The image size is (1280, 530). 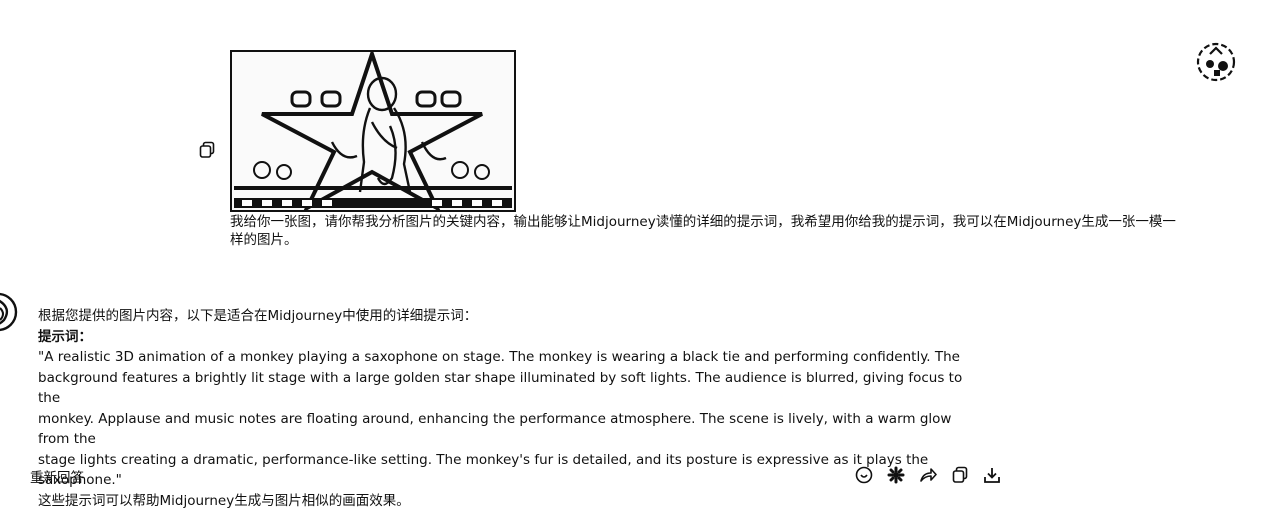 What do you see at coordinates (864, 475) in the screenshot?
I see `smile-icon` at bounding box center [864, 475].